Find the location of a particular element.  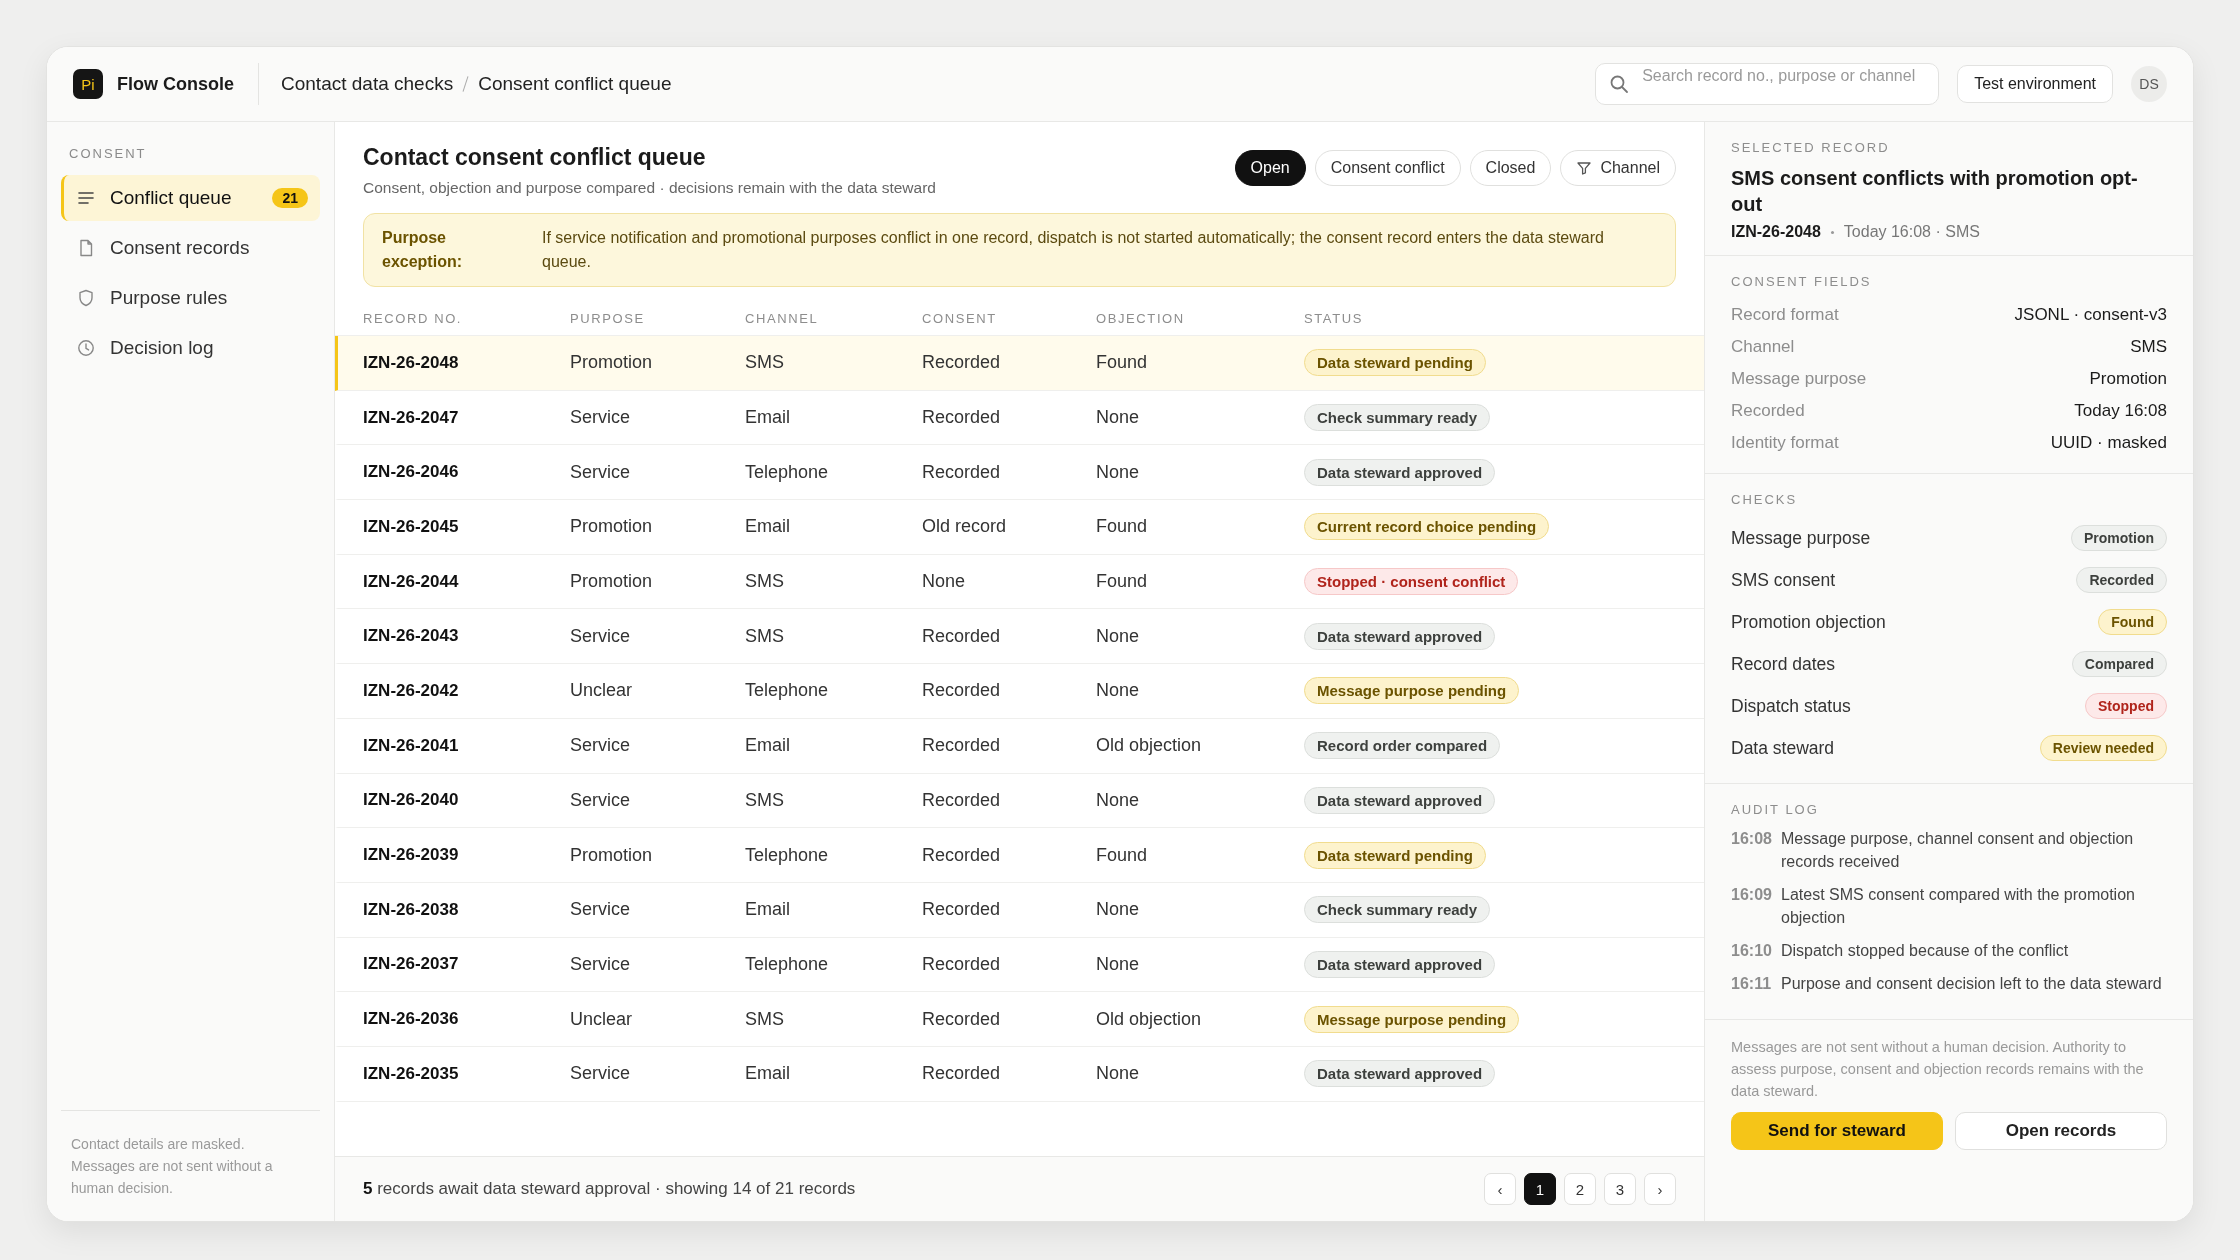

environment-button: Test environment is located at coordinates (2035, 84).